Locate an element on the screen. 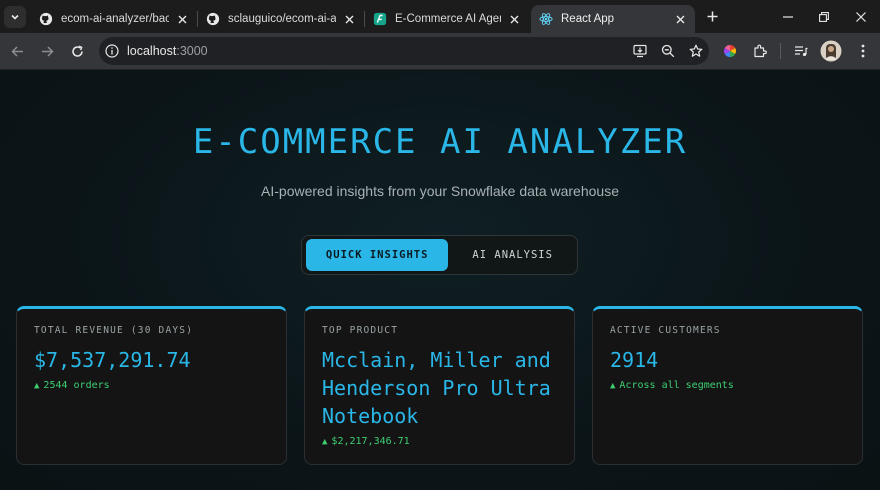 The height and width of the screenshot is (490, 880). url-text: localhost:3000 is located at coordinates (167, 51).